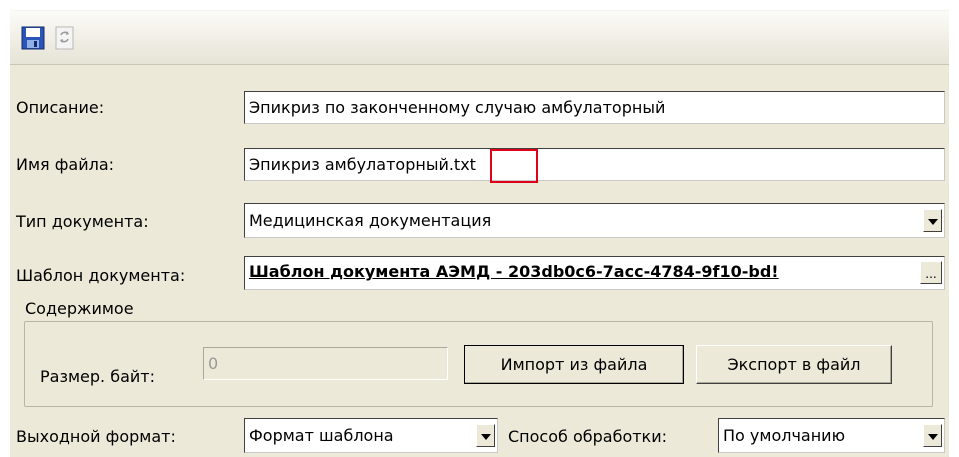 The height and width of the screenshot is (457, 959). I want to click on size-label: Размер. байт:, so click(97, 376).